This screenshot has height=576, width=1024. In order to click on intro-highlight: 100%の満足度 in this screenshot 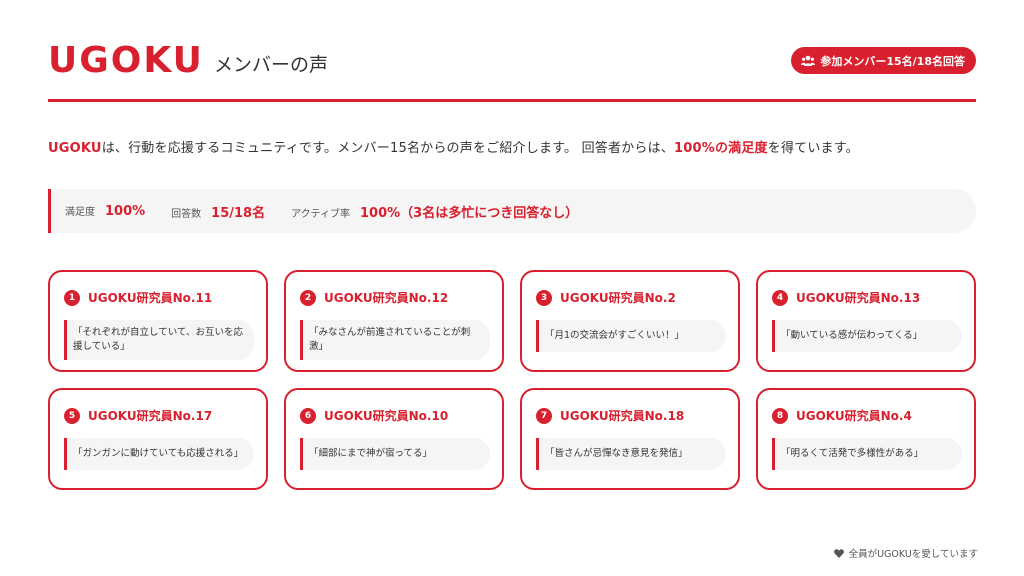, I will do `click(720, 148)`.